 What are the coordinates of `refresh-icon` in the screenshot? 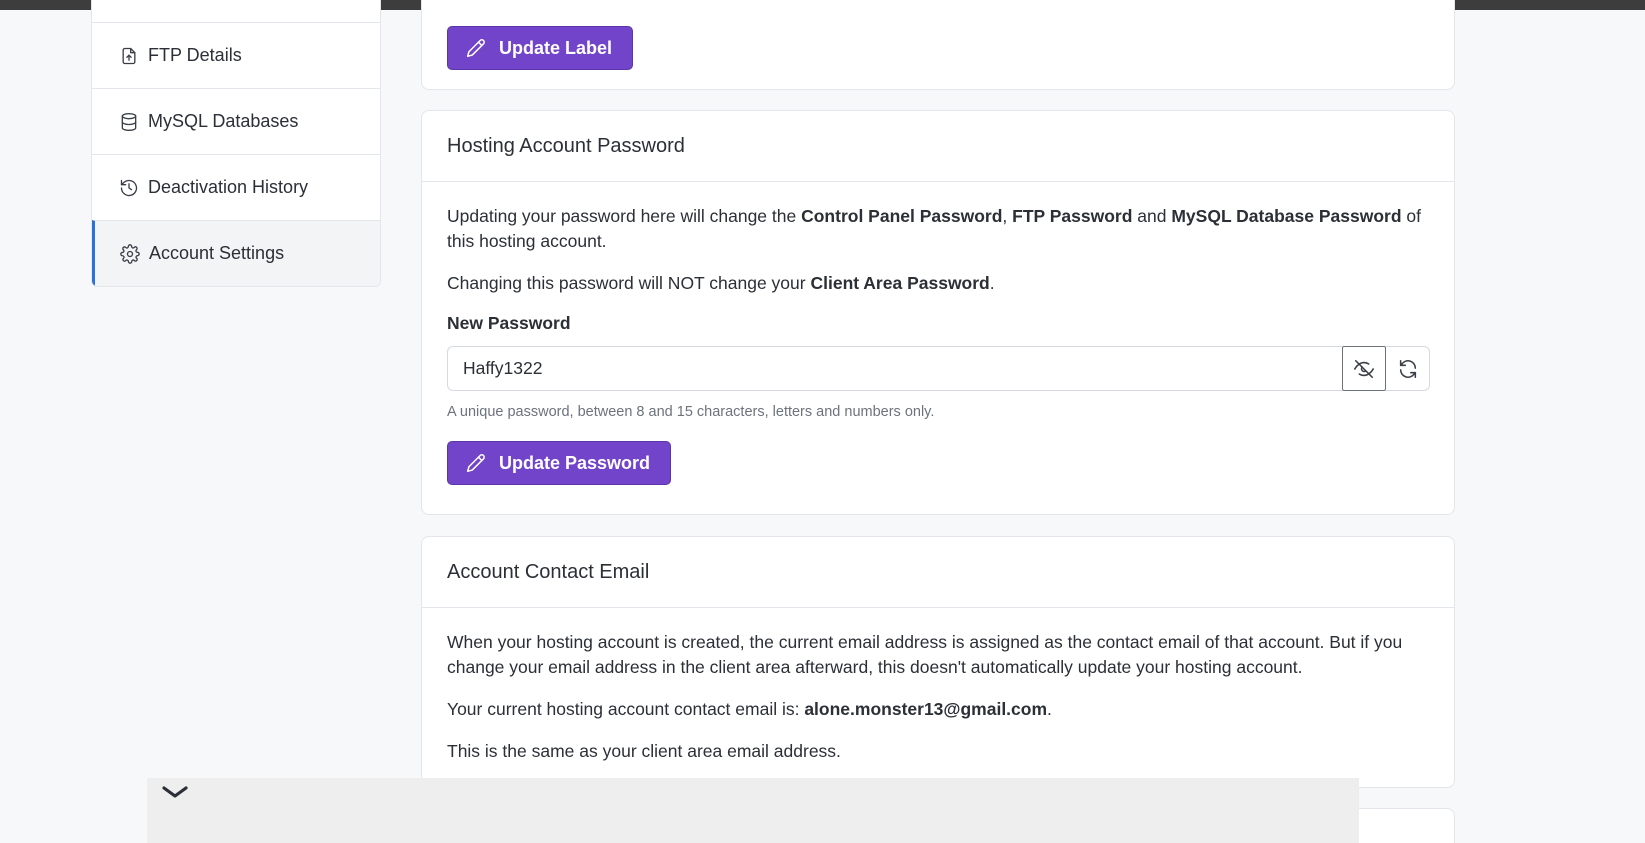 It's located at (1407, 368).